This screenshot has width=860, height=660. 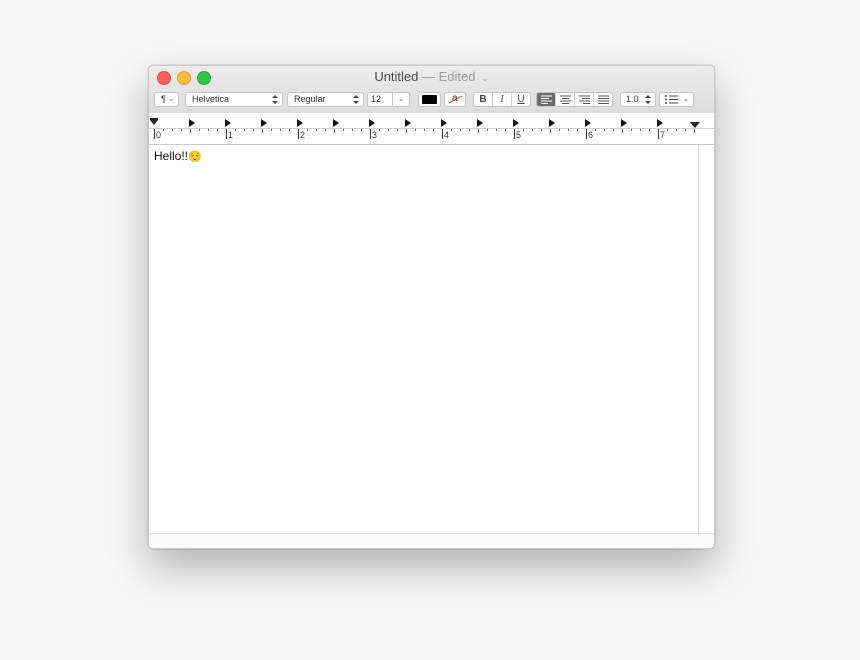 I want to click on text-color-well, so click(x=429, y=99).